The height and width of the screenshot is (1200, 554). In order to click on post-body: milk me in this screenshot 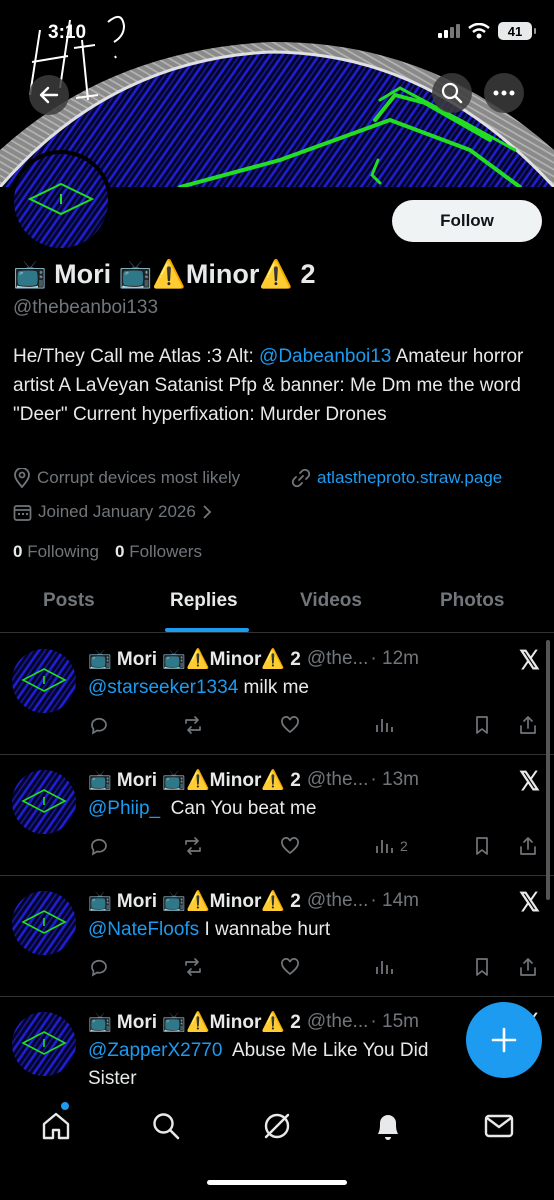, I will do `click(273, 687)`.